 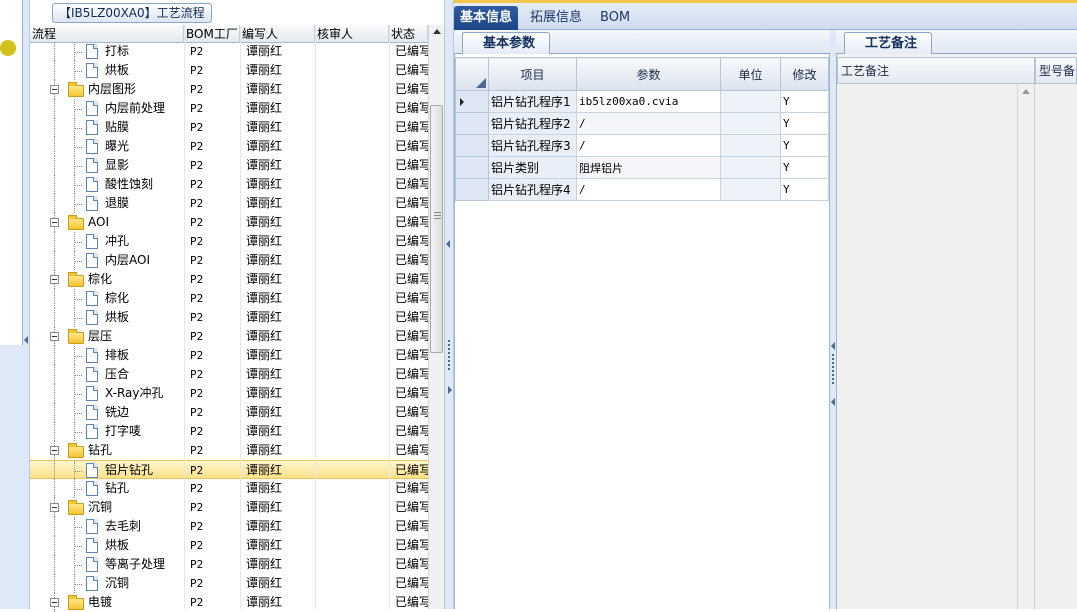 What do you see at coordinates (229, 564) in the screenshot?
I see `tree-step-row: 等离子处理 P2 谭丽红 已编写` at bounding box center [229, 564].